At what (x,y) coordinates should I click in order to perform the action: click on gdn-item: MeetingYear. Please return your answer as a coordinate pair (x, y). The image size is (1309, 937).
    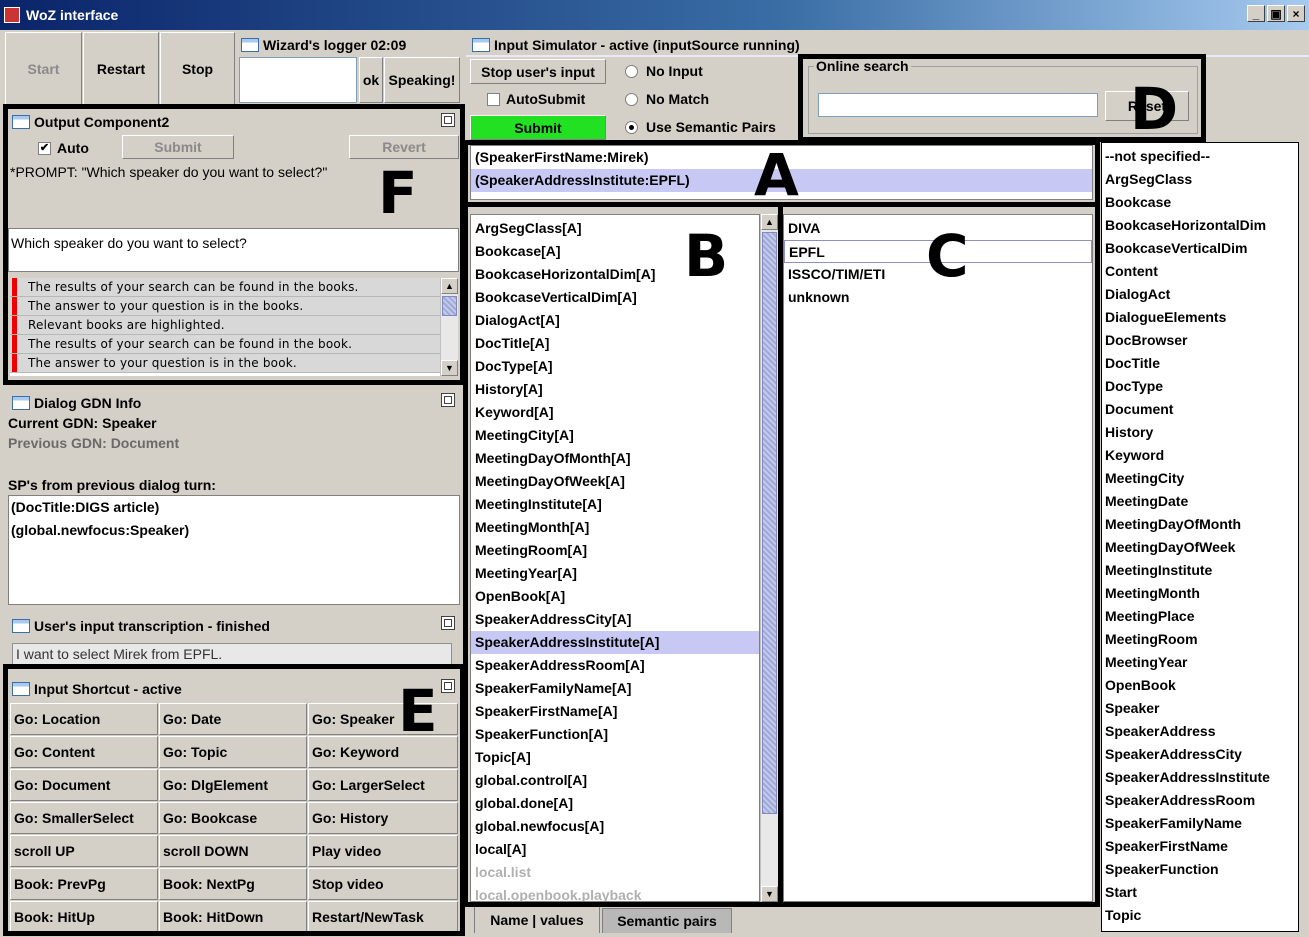
    Looking at the image, I should click on (1200, 662).